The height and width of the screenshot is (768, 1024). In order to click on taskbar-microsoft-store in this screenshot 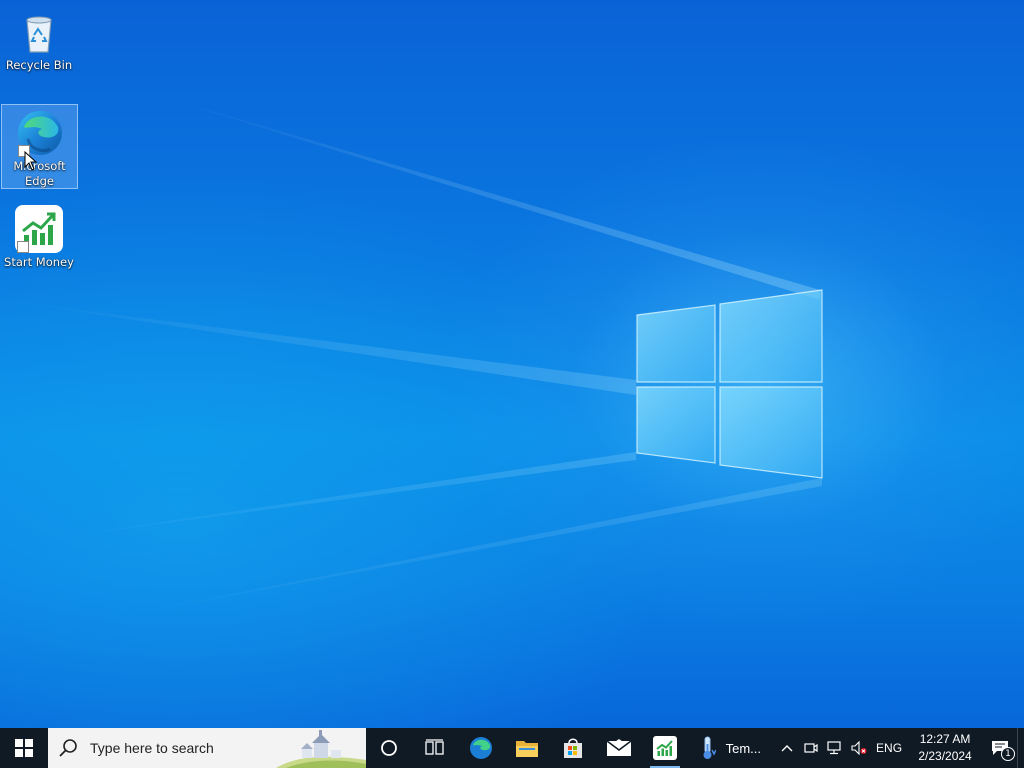, I will do `click(573, 748)`.